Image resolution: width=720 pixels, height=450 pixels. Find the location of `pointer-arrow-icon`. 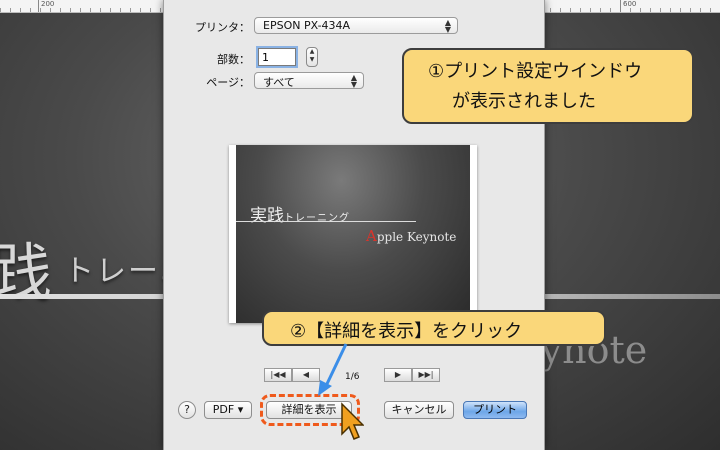

pointer-arrow-icon is located at coordinates (333, 369).